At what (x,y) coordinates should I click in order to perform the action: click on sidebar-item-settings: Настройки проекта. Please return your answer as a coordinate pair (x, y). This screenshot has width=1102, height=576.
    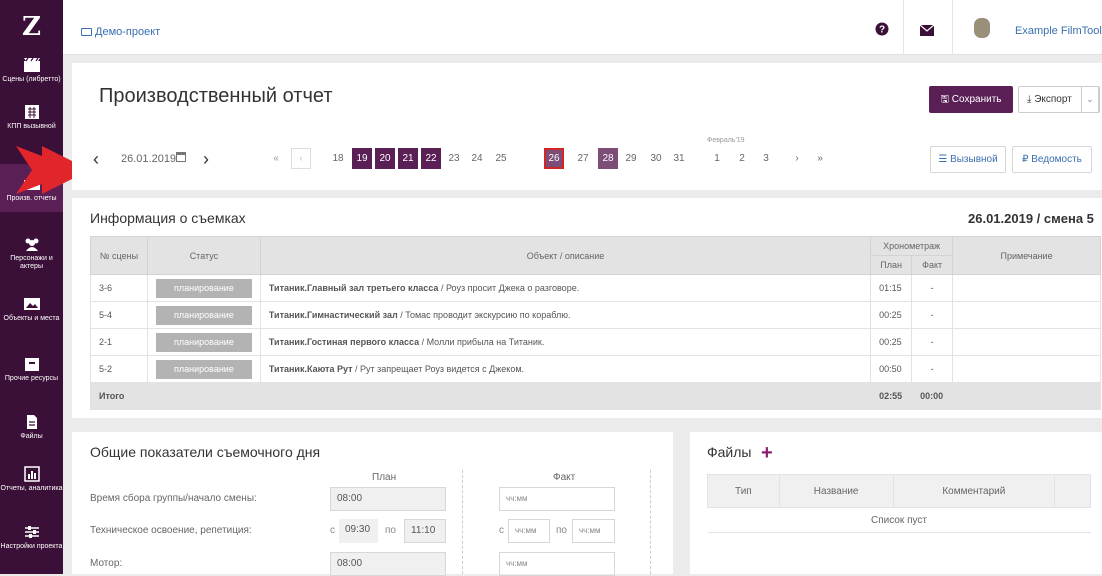
    Looking at the image, I should click on (31, 545).